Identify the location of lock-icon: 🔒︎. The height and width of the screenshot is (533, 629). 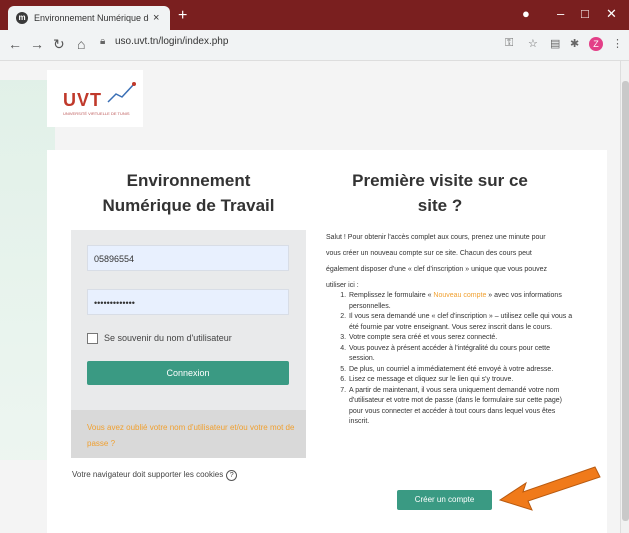
(102, 41).